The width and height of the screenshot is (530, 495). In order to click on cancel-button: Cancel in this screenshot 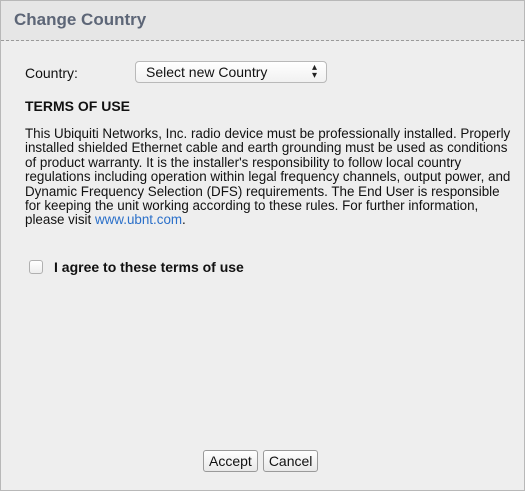, I will do `click(290, 461)`.